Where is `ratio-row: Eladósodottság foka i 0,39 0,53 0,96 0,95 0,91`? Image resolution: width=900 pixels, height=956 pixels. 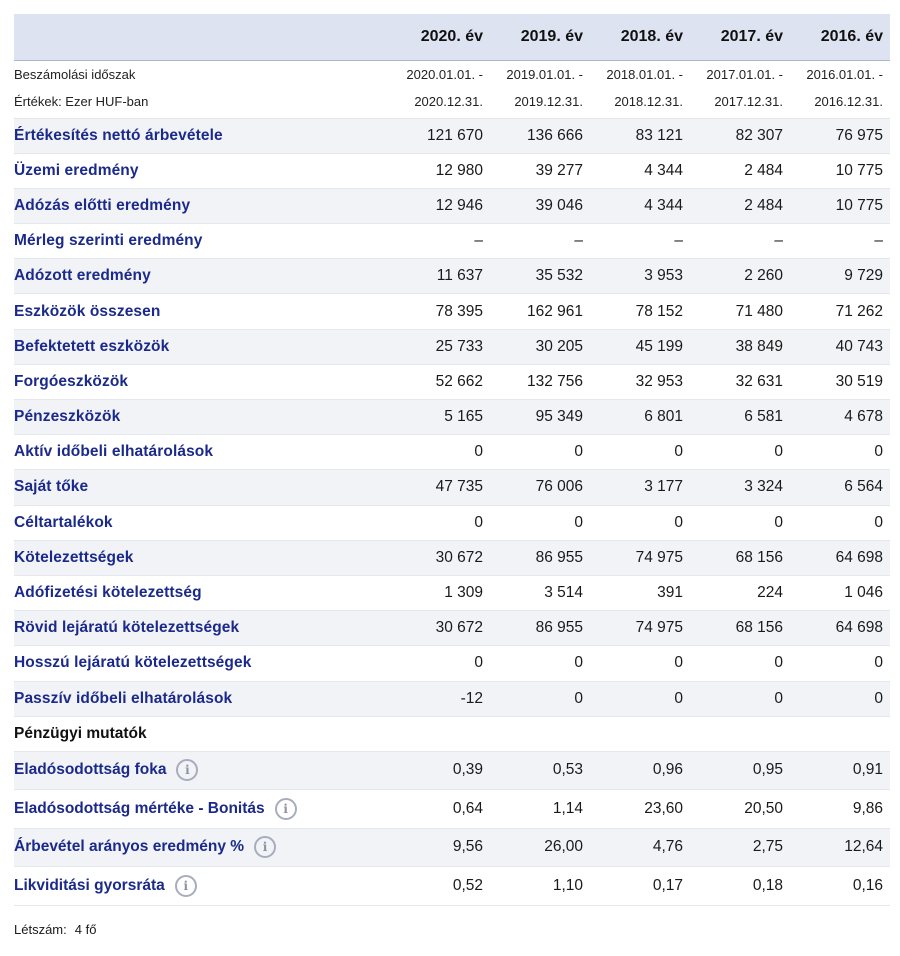
ratio-row: Eladósodottság foka i 0,39 0,53 0,96 0,95 0,91 is located at coordinates (452, 770).